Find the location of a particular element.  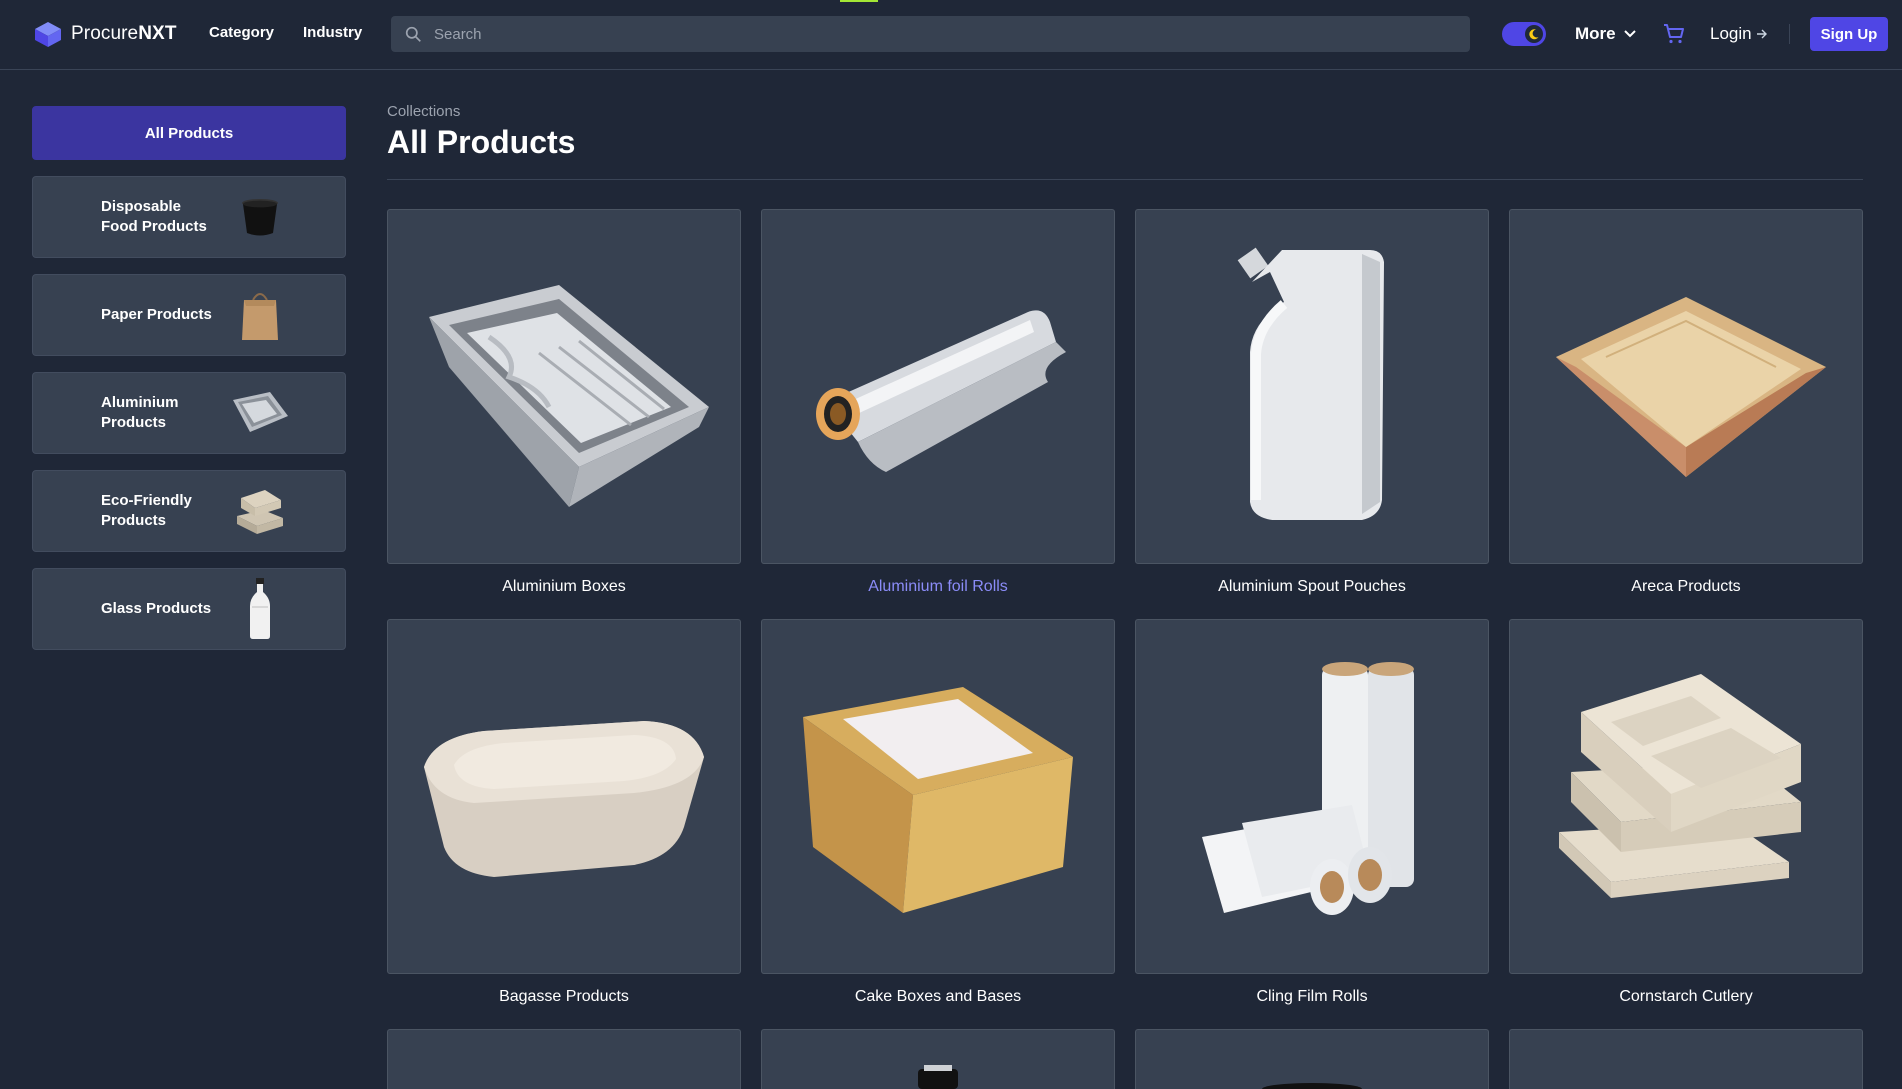

signup-button: Sign Up is located at coordinates (1849, 34).